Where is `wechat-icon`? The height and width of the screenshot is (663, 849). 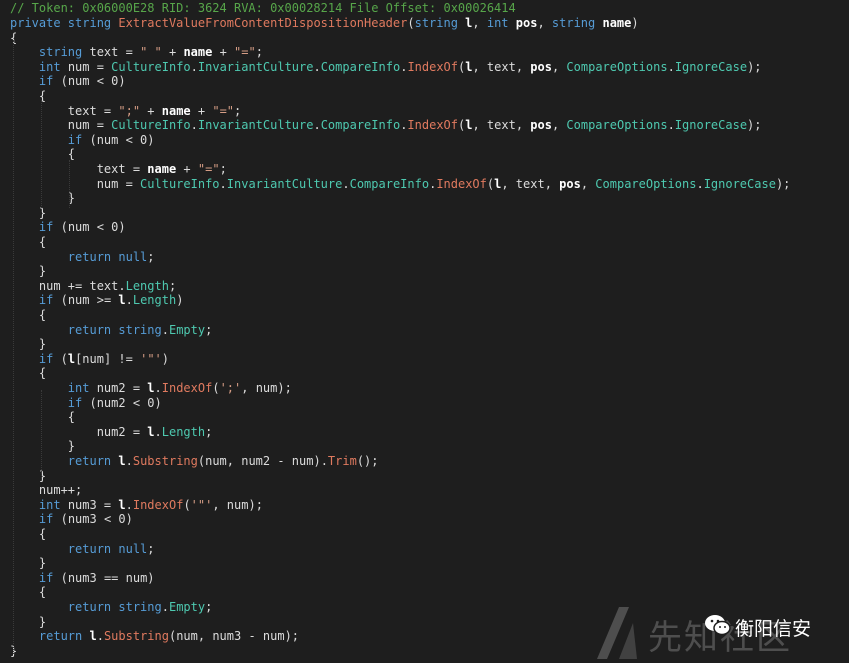
wechat-icon is located at coordinates (718, 625).